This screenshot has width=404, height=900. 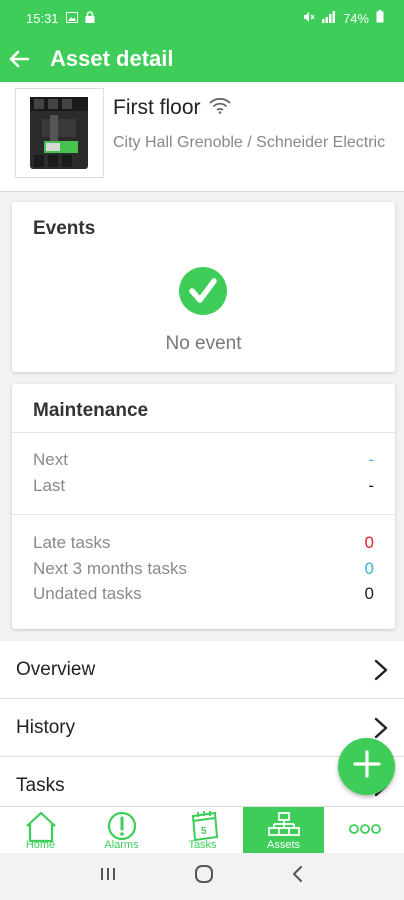 What do you see at coordinates (202, 18) in the screenshot?
I see `status-bar: 15:31 74%` at bounding box center [202, 18].